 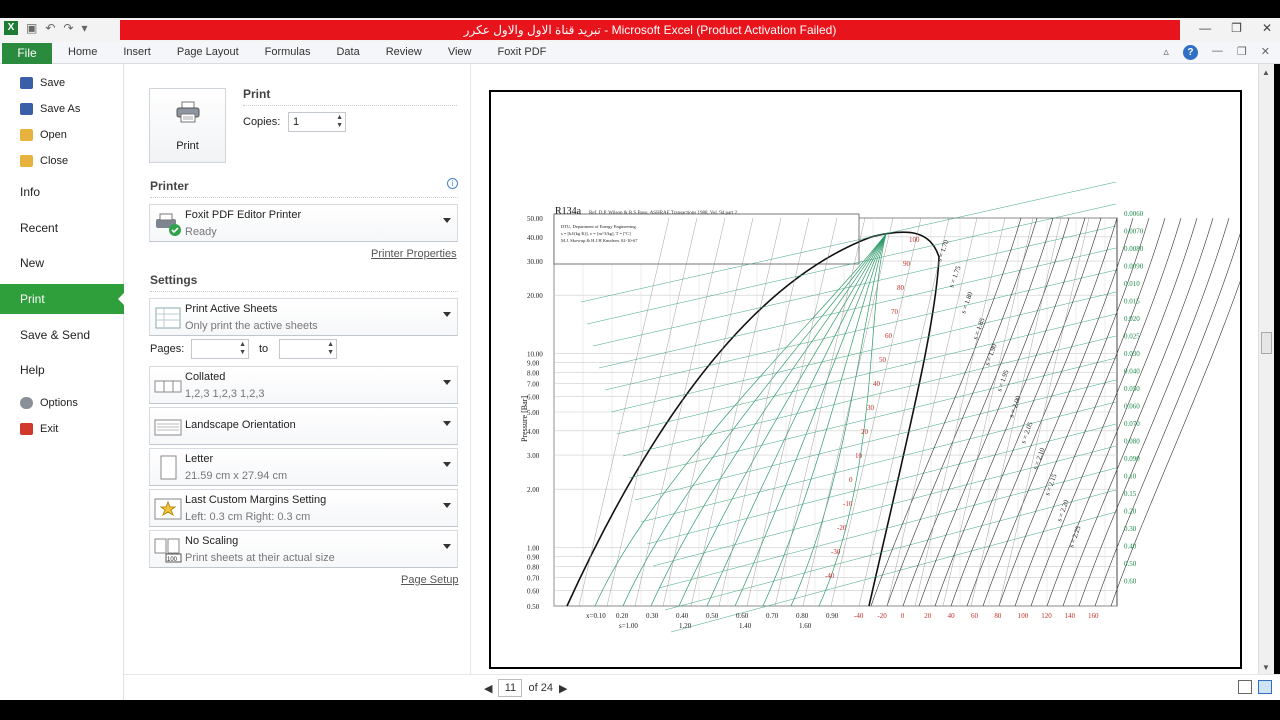 What do you see at coordinates (303, 467) in the screenshot?
I see `paper-size-dropdown: Letter 21.59 cm x 27.94 cm` at bounding box center [303, 467].